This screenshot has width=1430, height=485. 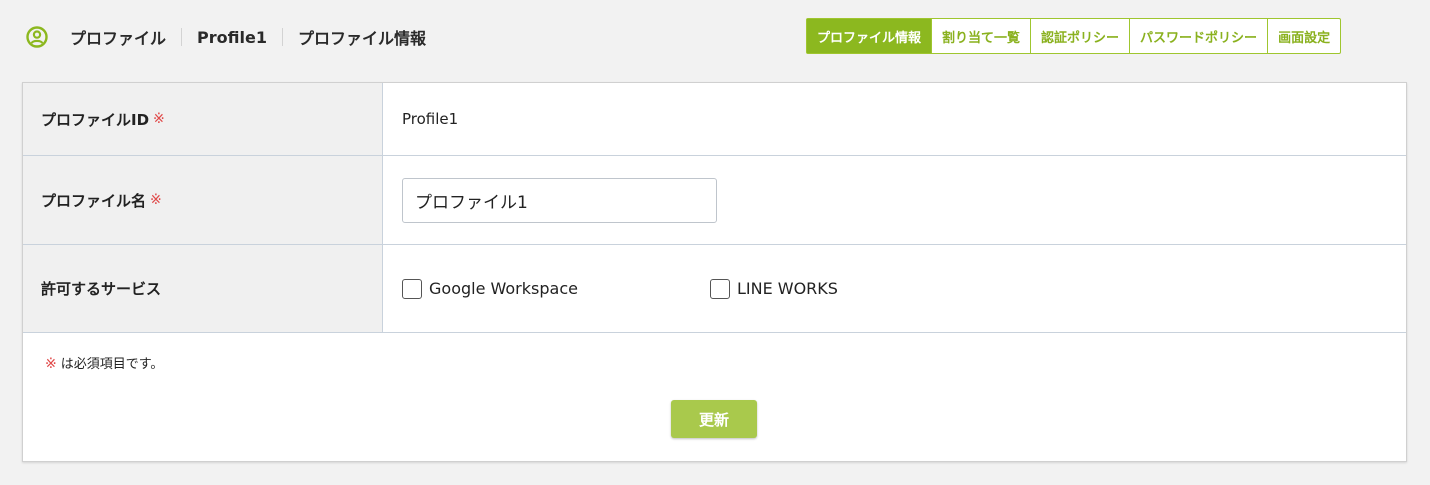 What do you see at coordinates (51, 364) in the screenshot?
I see `required-note-mark: ※` at bounding box center [51, 364].